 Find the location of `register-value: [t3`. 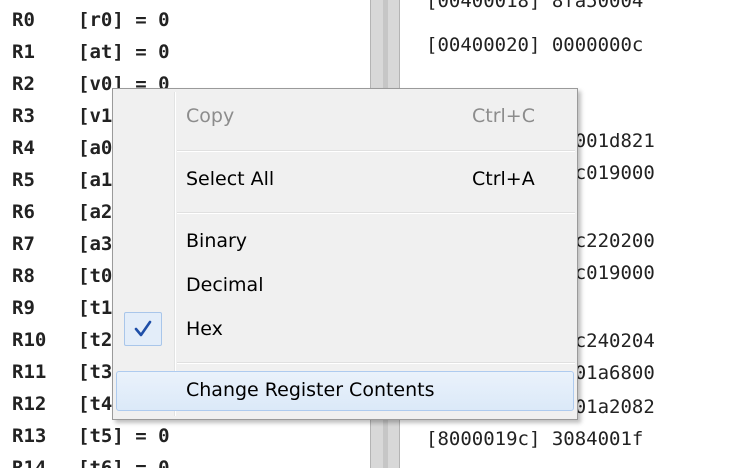

register-value: [t3 is located at coordinates (95, 372).